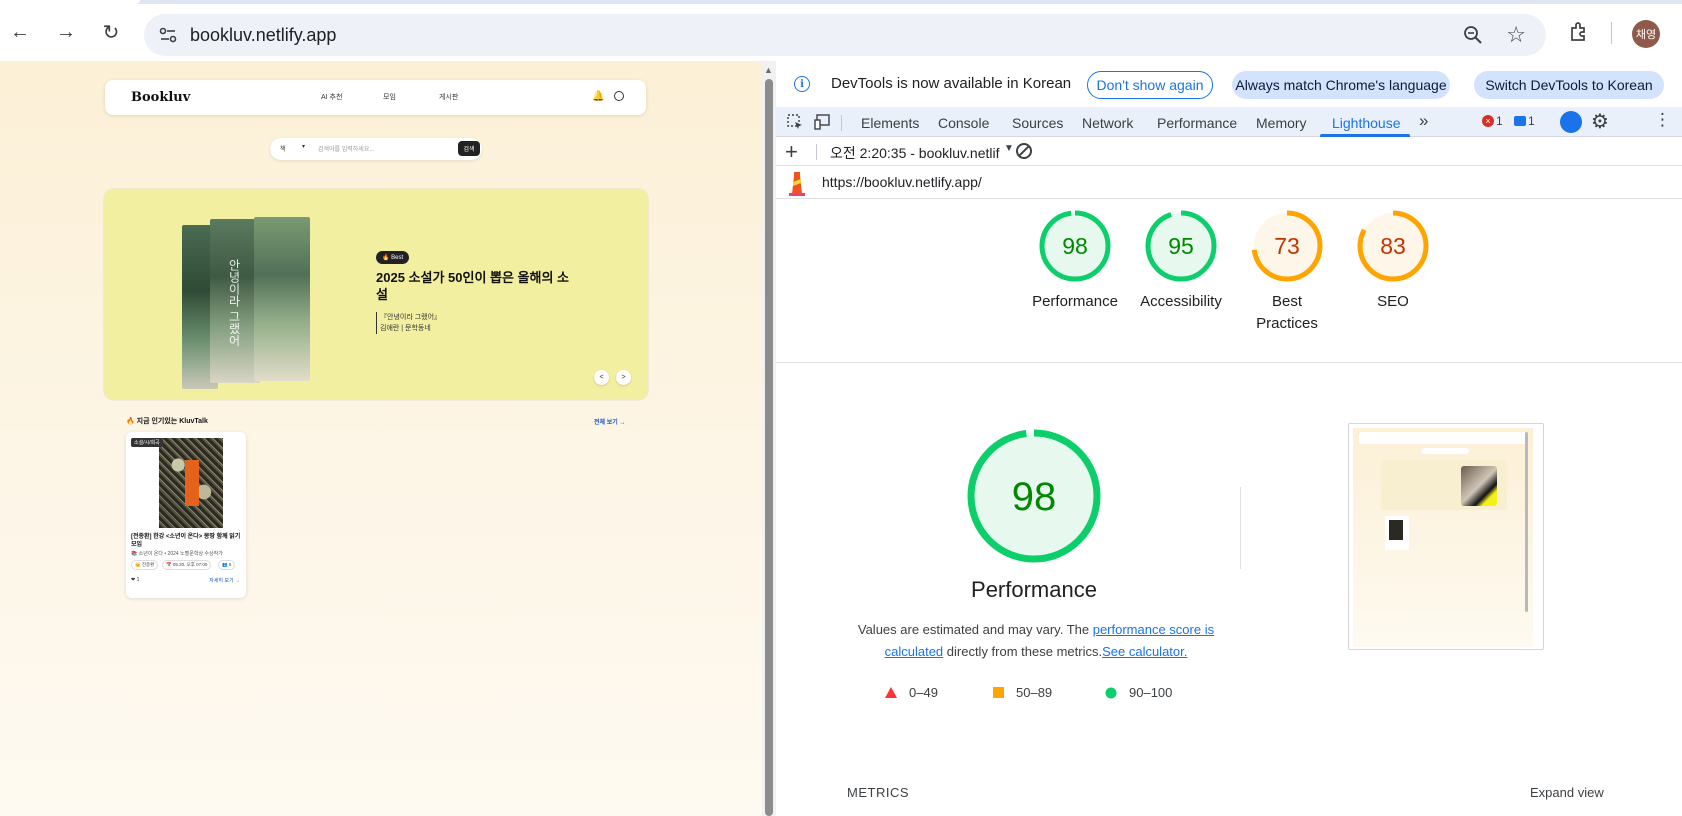 The image size is (1682, 816). Describe the element at coordinates (1034, 692) in the screenshot. I see `legend-average-range: 50–89` at that location.